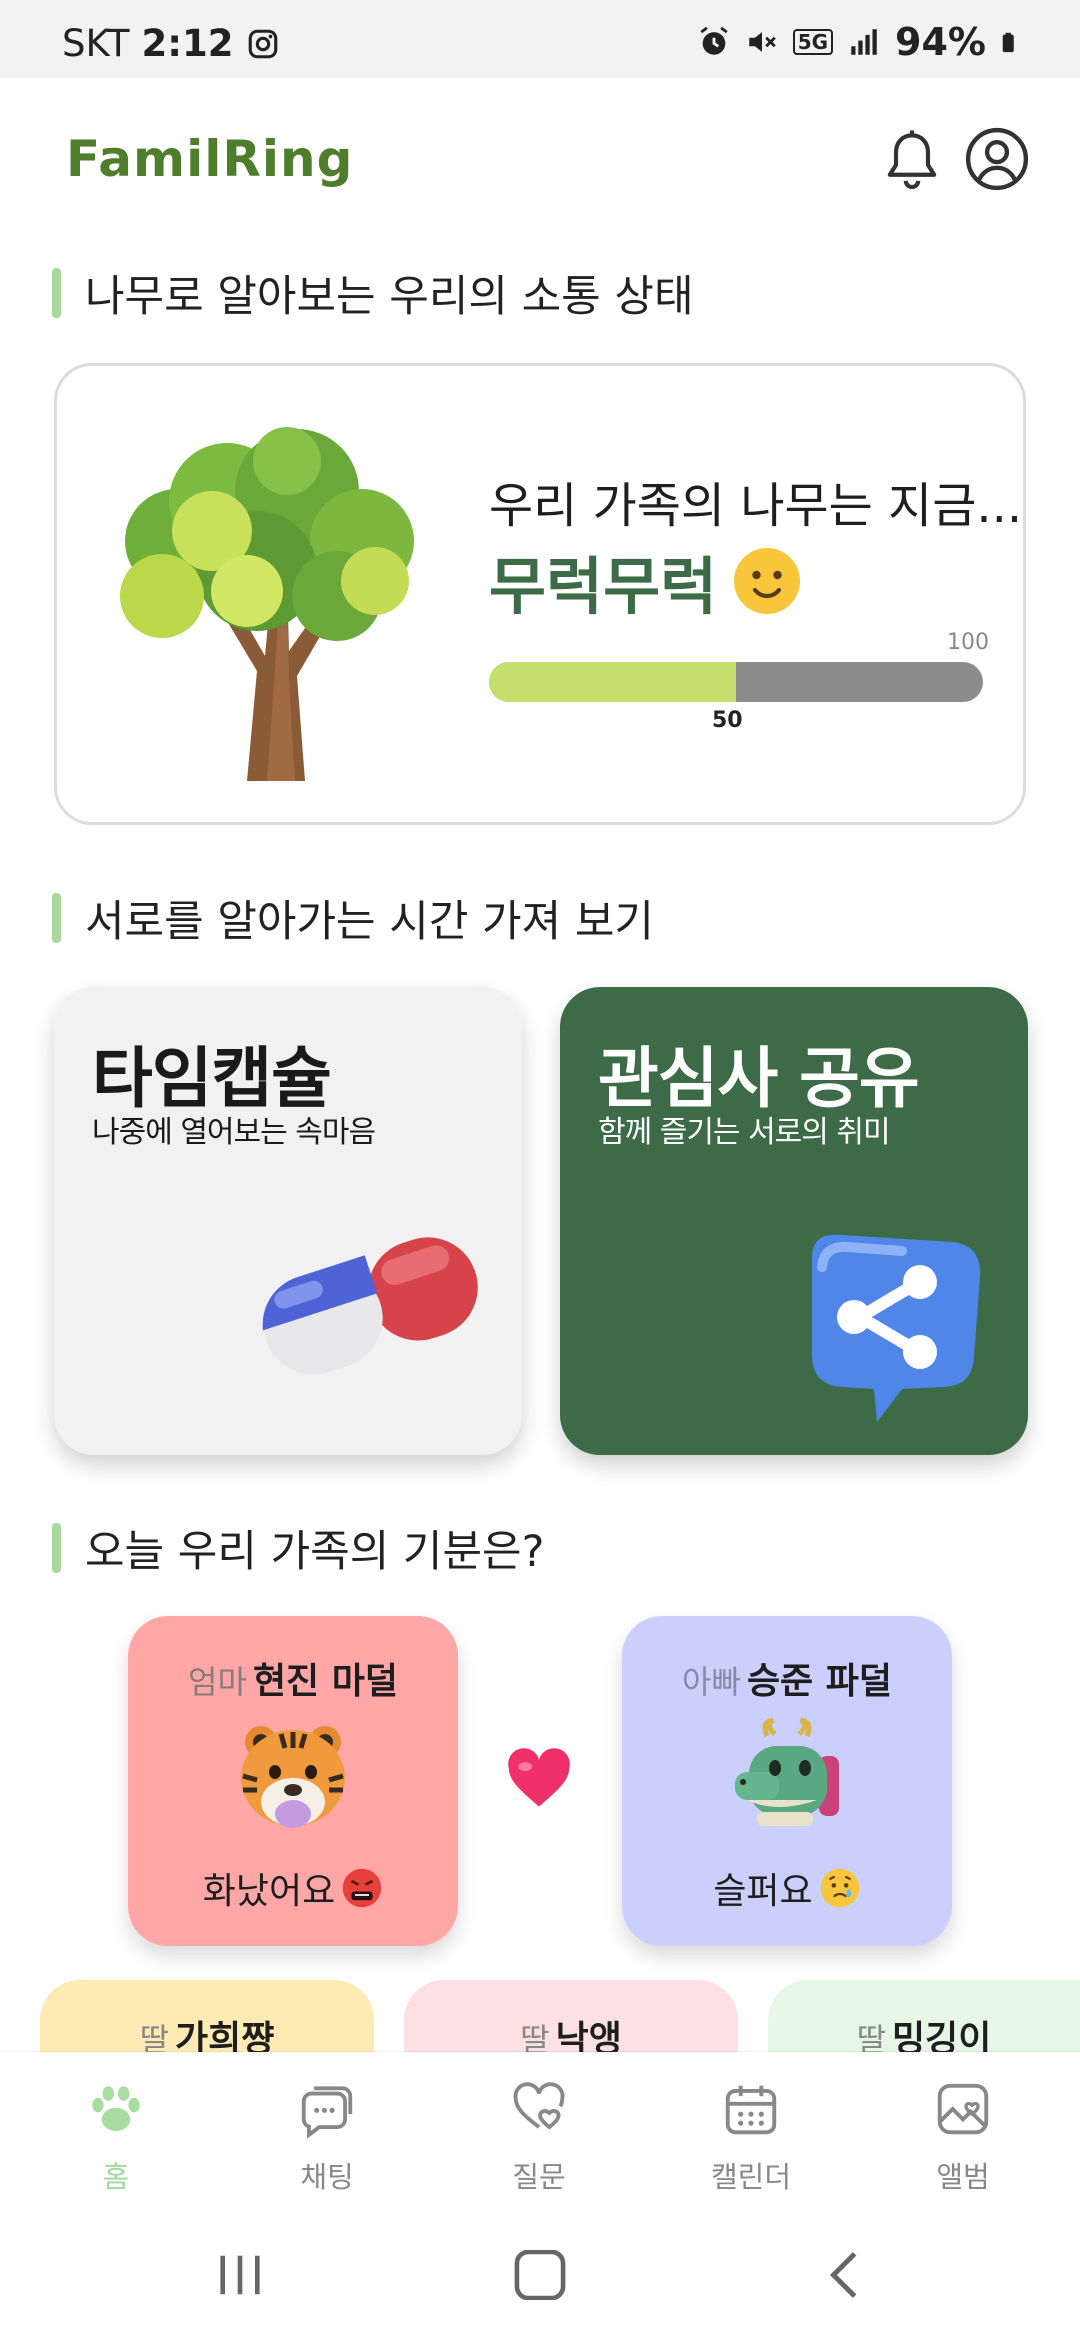 The width and height of the screenshot is (1080, 2340). I want to click on section-title-text: 오늘 우리 가족의 기분은?, so click(315, 1552).